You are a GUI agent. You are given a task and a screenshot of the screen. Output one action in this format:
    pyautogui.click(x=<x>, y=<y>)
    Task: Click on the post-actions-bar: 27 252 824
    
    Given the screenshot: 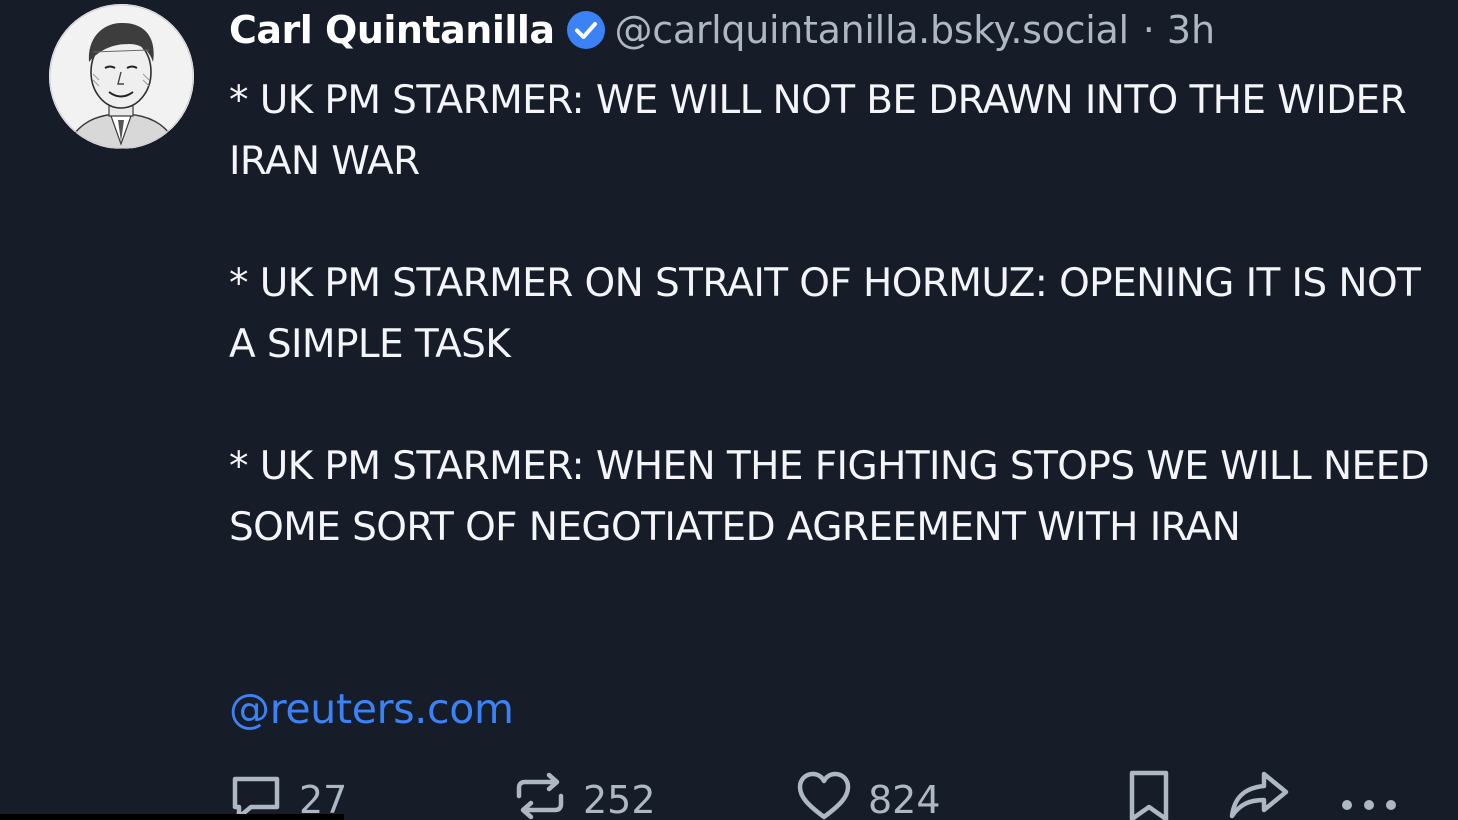 What is the action you would take?
    pyautogui.click(x=729, y=795)
    